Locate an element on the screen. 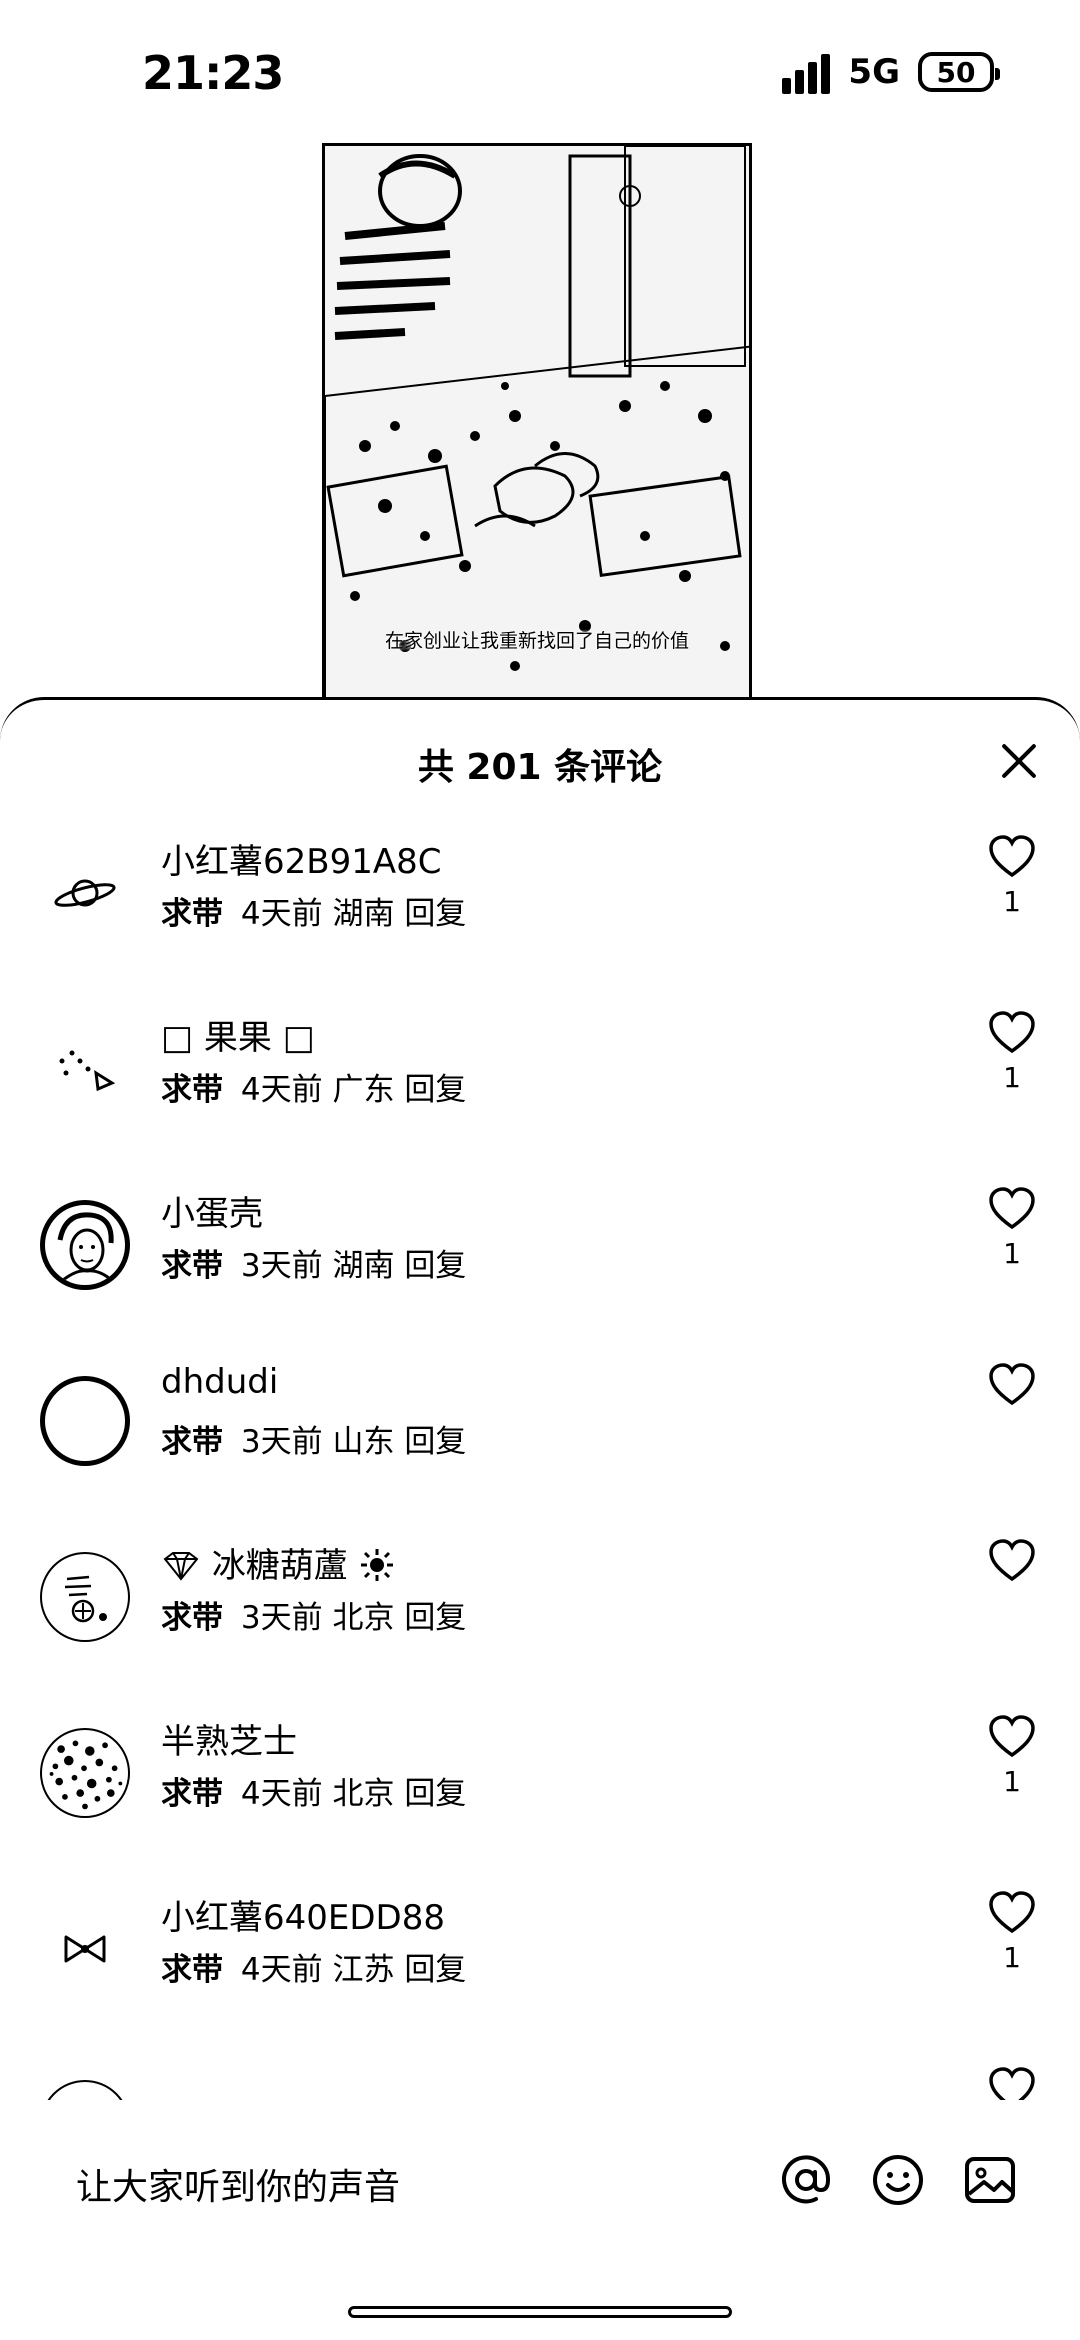 The image size is (1080, 2340). comment-meta: 求带 3天前 湖南 回复 is located at coordinates (313, 1262).